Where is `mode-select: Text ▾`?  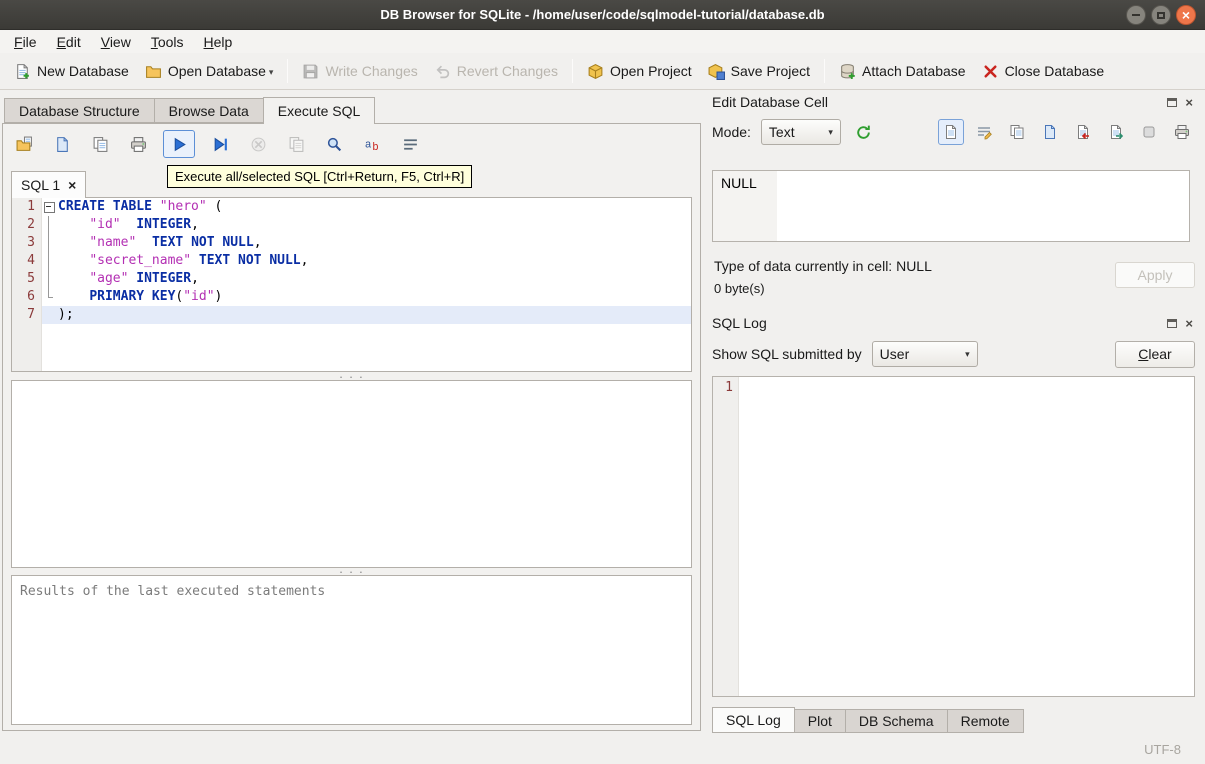
mode-select: Text ▾ is located at coordinates (800, 132).